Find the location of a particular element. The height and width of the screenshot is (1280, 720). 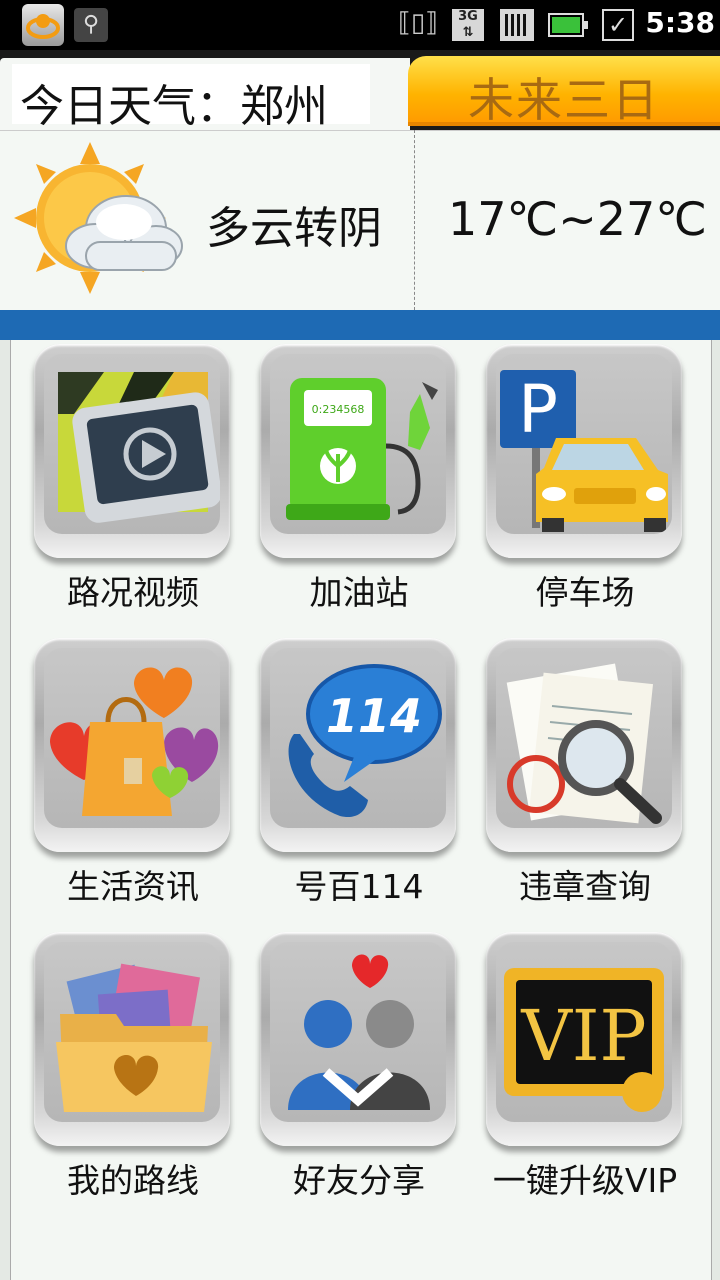

life-info-button is located at coordinates (132, 745).